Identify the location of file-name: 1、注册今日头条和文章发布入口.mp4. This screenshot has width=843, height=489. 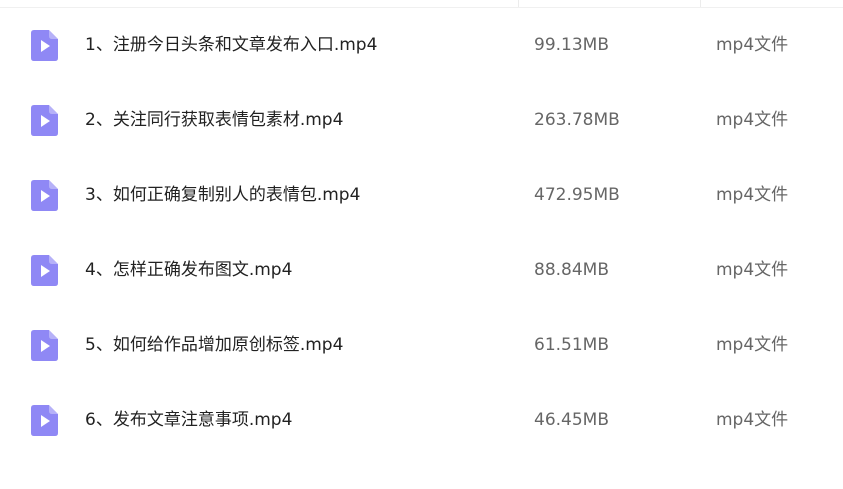
(231, 45).